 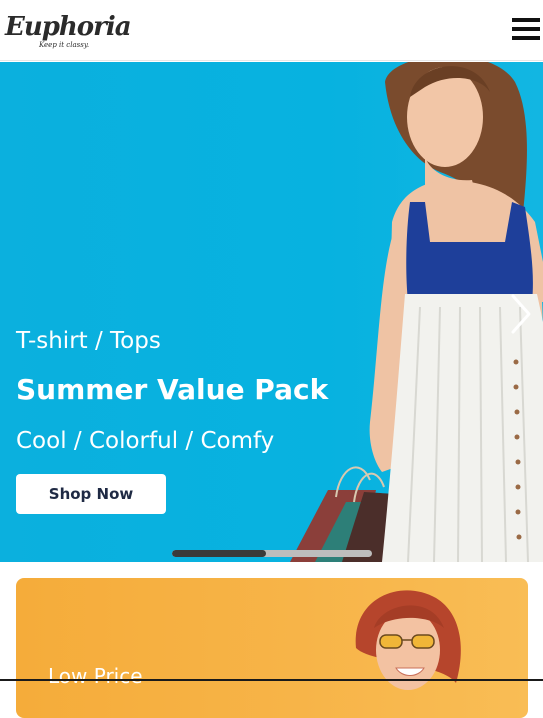 I want to click on shop-now-button: Shop Now, so click(x=91, y=494).